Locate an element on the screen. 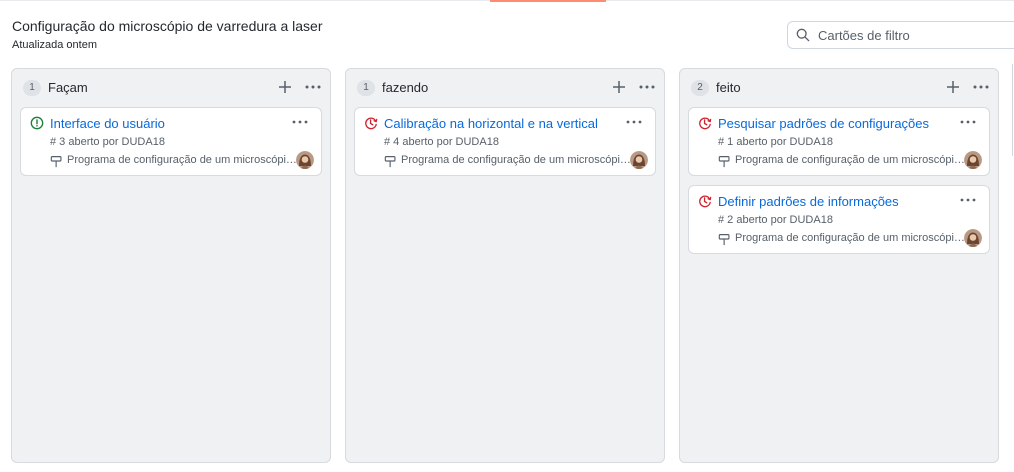 This screenshot has width=1014, height=472. filter-cards-input is located at coordinates (908, 35).